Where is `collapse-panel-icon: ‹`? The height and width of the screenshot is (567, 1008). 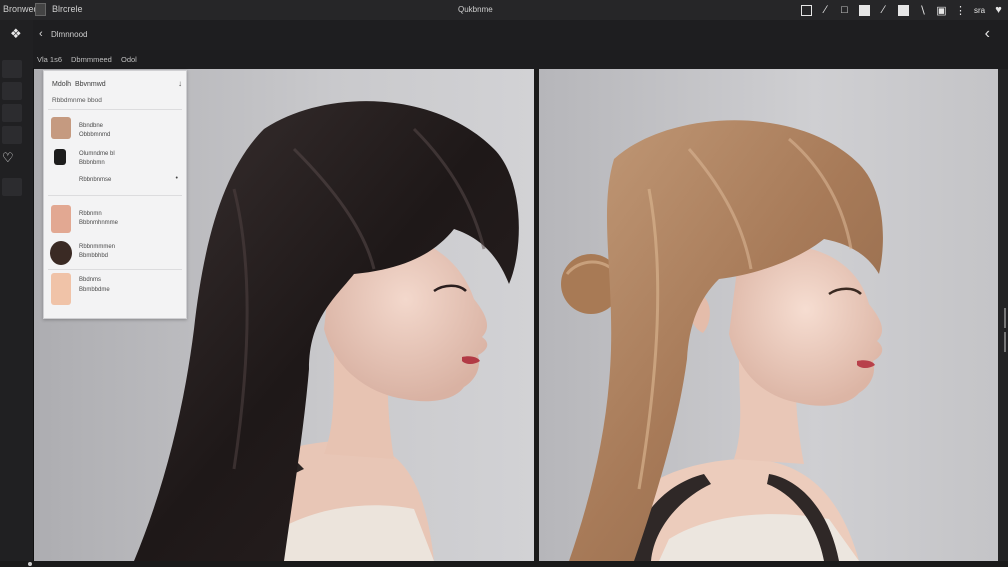 collapse-panel-icon: ‹ is located at coordinates (987, 34).